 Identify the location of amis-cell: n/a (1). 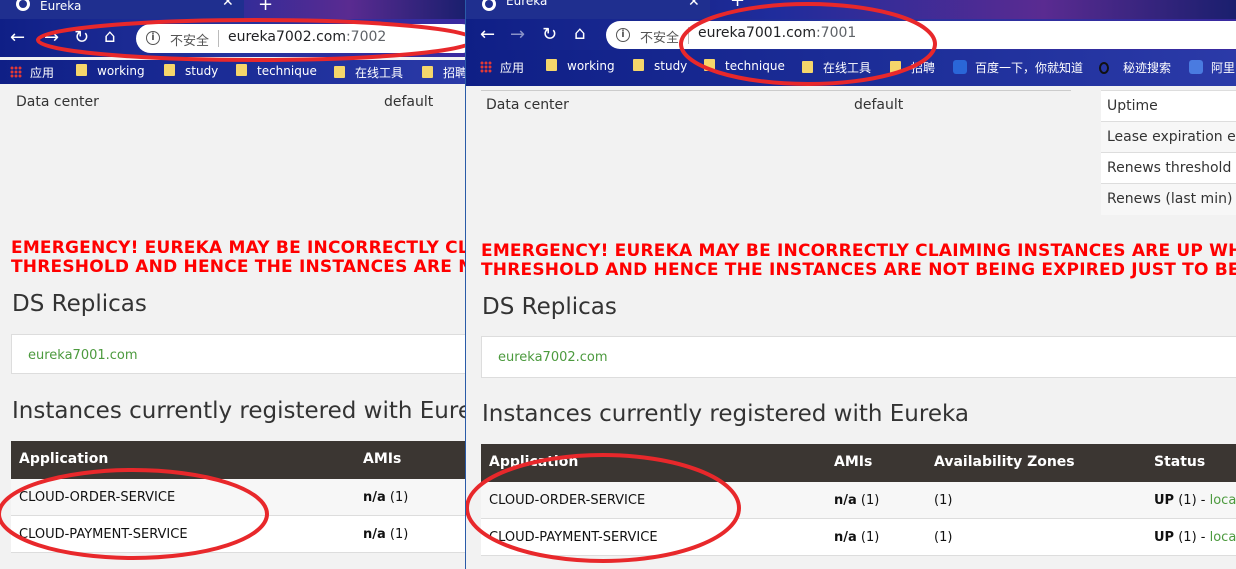
(856, 537).